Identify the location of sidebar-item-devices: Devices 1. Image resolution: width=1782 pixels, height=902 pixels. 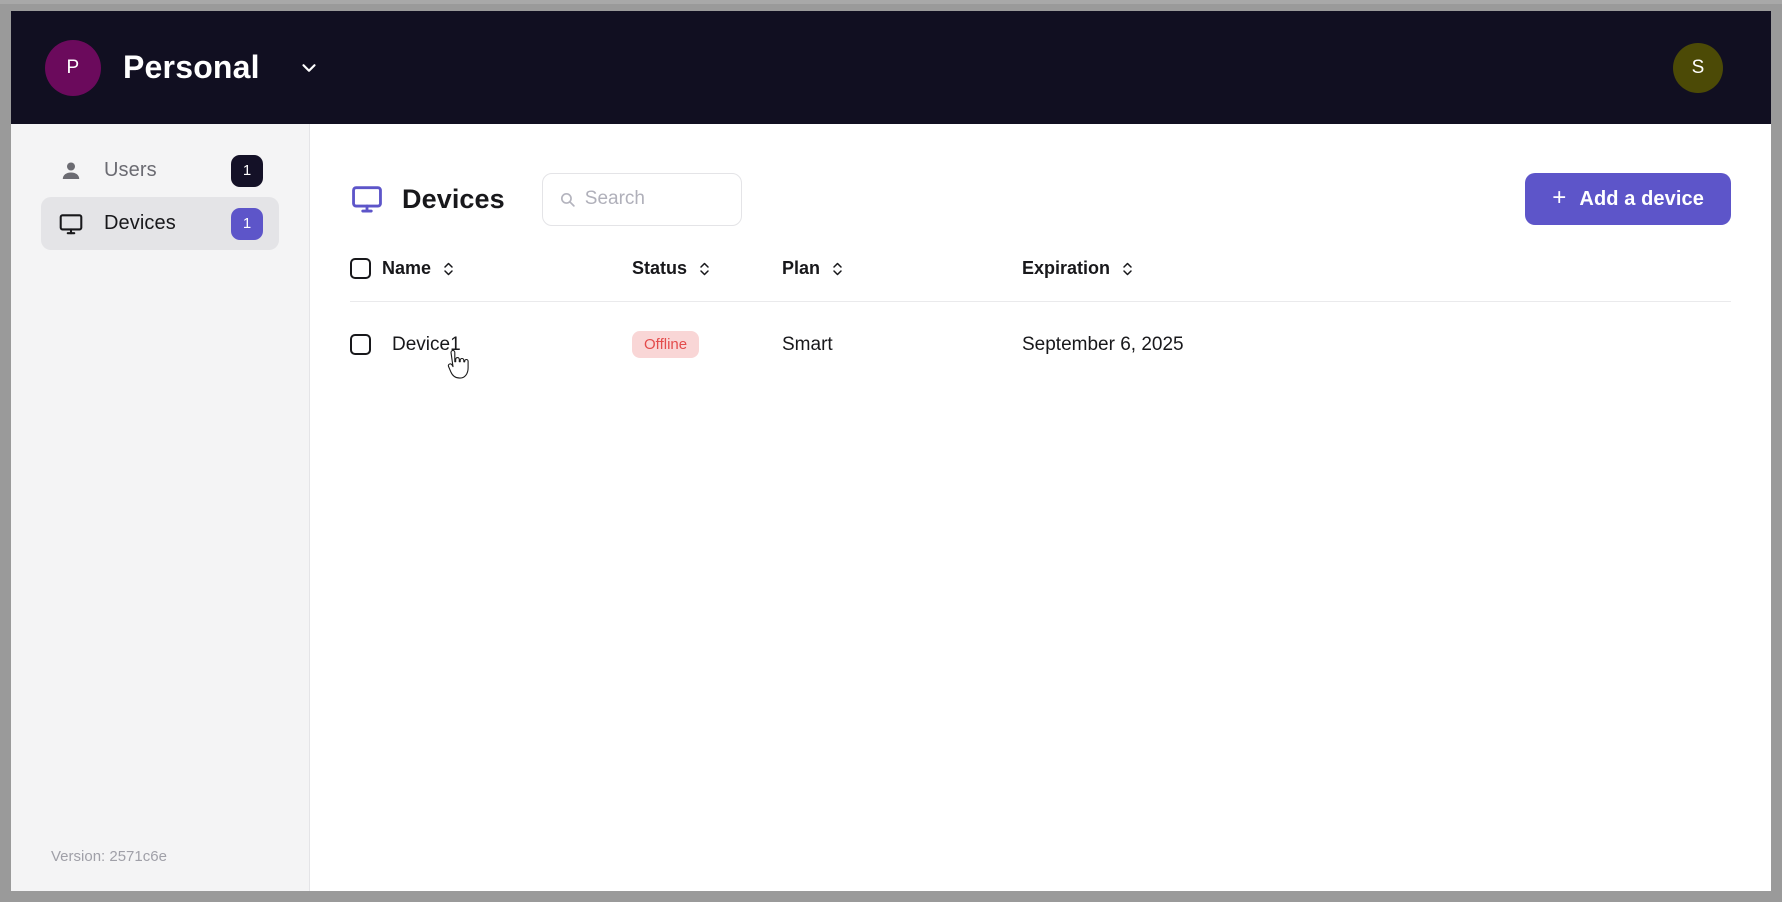
(160, 223).